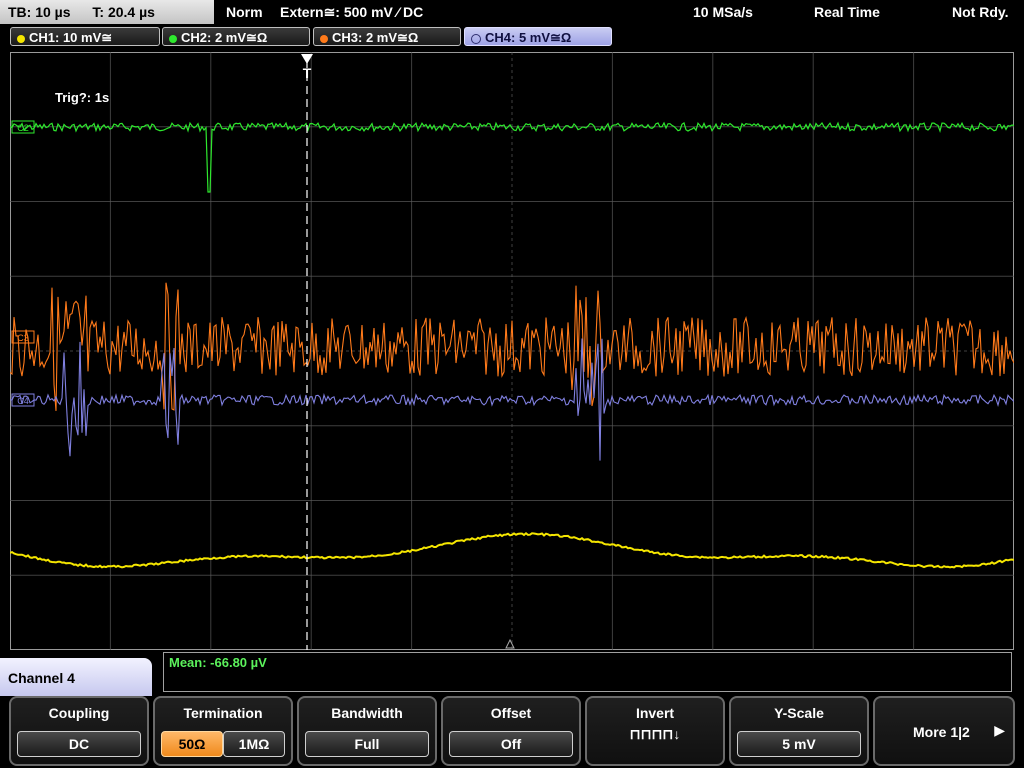 This screenshot has height=768, width=1024. What do you see at coordinates (71, 37) in the screenshot?
I see `ch1-label: CH1: 10 mV≅` at bounding box center [71, 37].